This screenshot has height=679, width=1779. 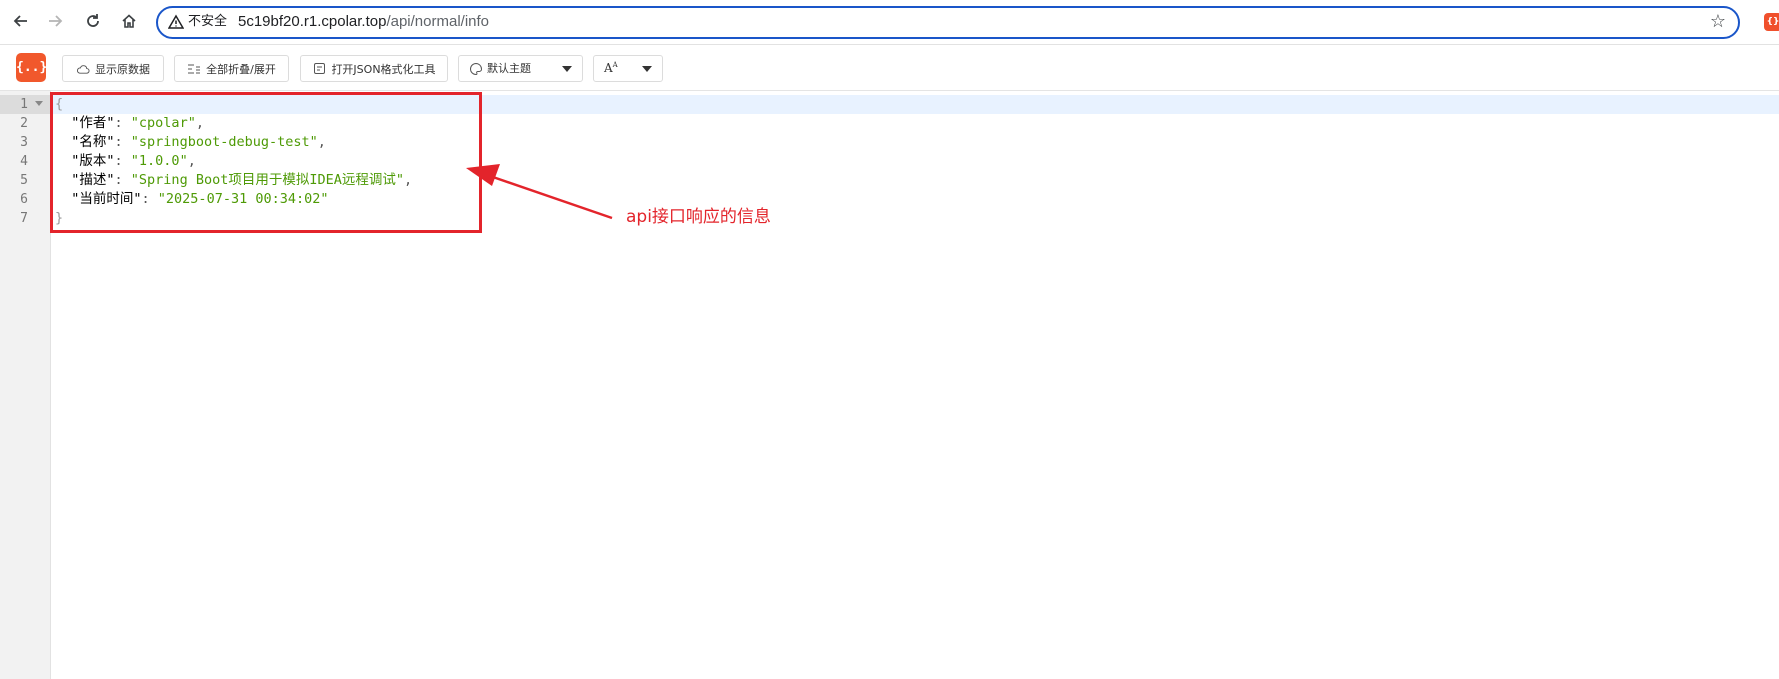 I want to click on show-raw-label: 显示原数据, so click(x=122, y=69).